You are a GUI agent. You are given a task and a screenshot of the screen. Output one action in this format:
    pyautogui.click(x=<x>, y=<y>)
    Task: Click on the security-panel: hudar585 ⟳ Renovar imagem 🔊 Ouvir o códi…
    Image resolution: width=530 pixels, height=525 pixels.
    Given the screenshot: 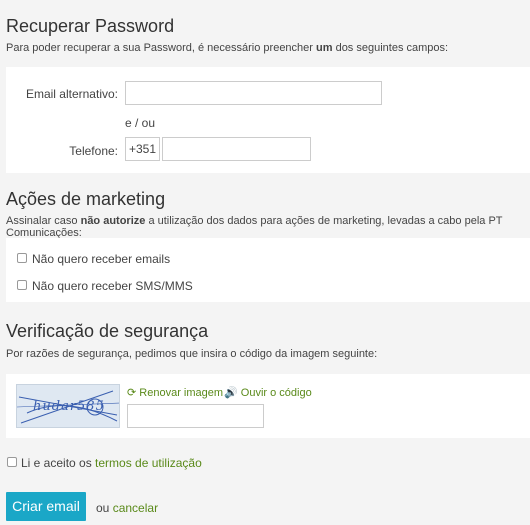 What is the action you would take?
    pyautogui.click(x=268, y=406)
    